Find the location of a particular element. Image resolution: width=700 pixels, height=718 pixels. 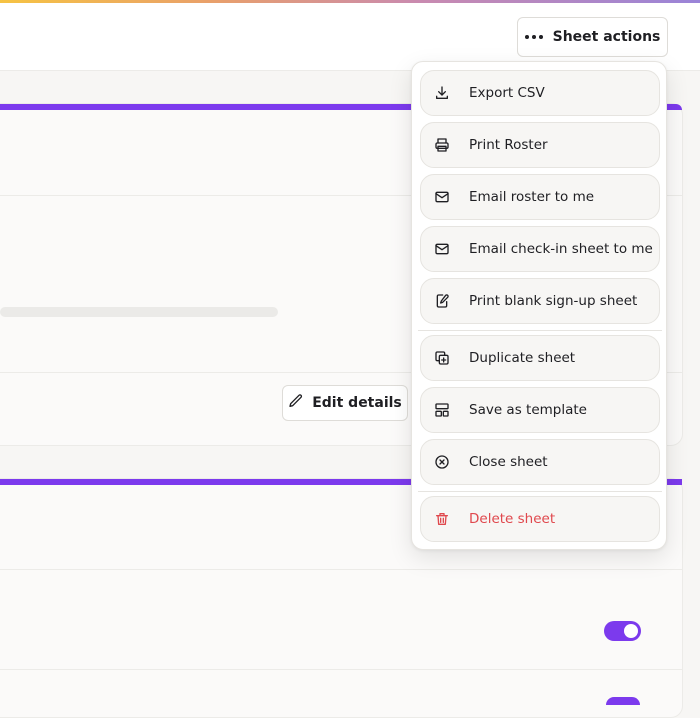

menu-item-close-sheet: Close sheet is located at coordinates (540, 462).